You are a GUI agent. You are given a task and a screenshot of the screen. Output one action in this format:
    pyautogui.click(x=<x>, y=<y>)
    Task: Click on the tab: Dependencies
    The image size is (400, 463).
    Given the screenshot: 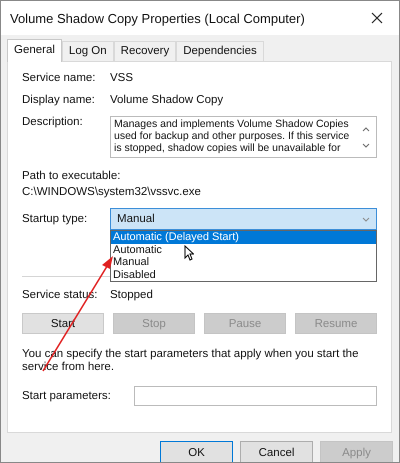 What is the action you would take?
    pyautogui.click(x=220, y=51)
    